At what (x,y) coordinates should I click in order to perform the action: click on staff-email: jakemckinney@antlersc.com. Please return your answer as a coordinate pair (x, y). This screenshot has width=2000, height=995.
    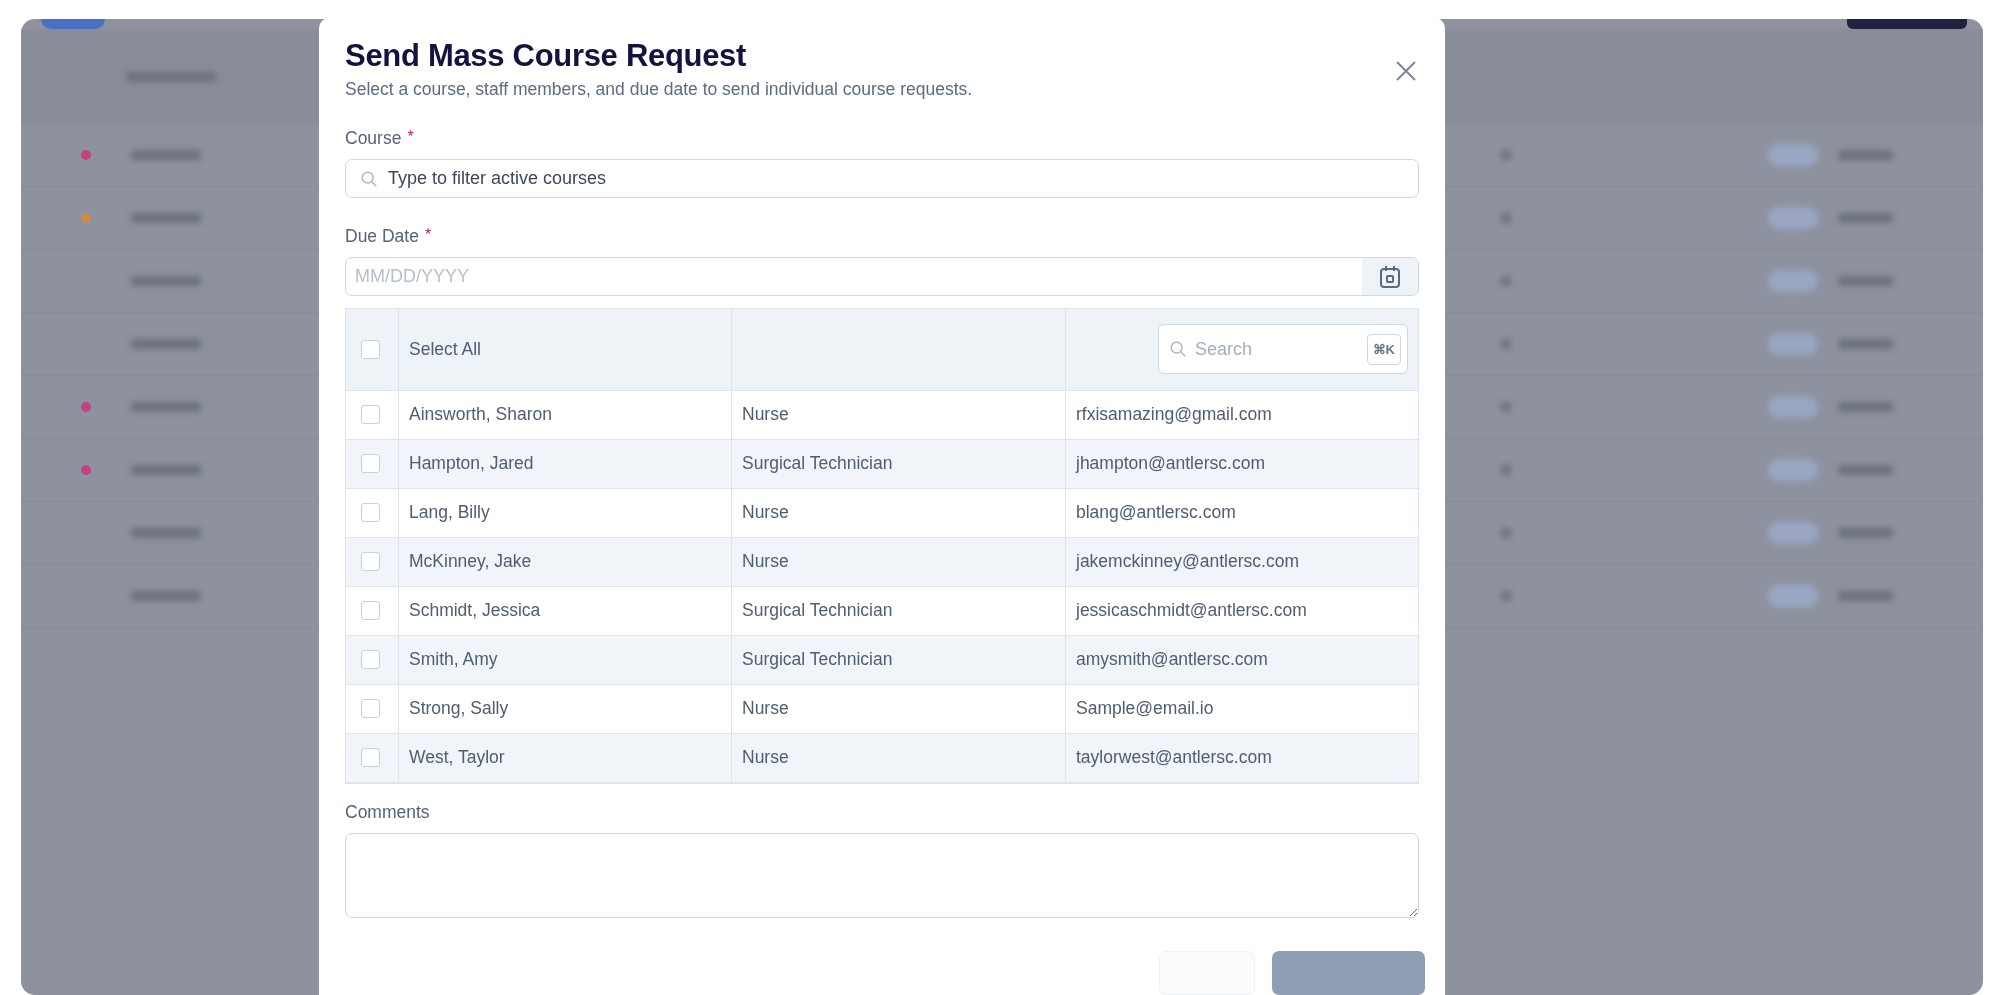
    Looking at the image, I should click on (1187, 562).